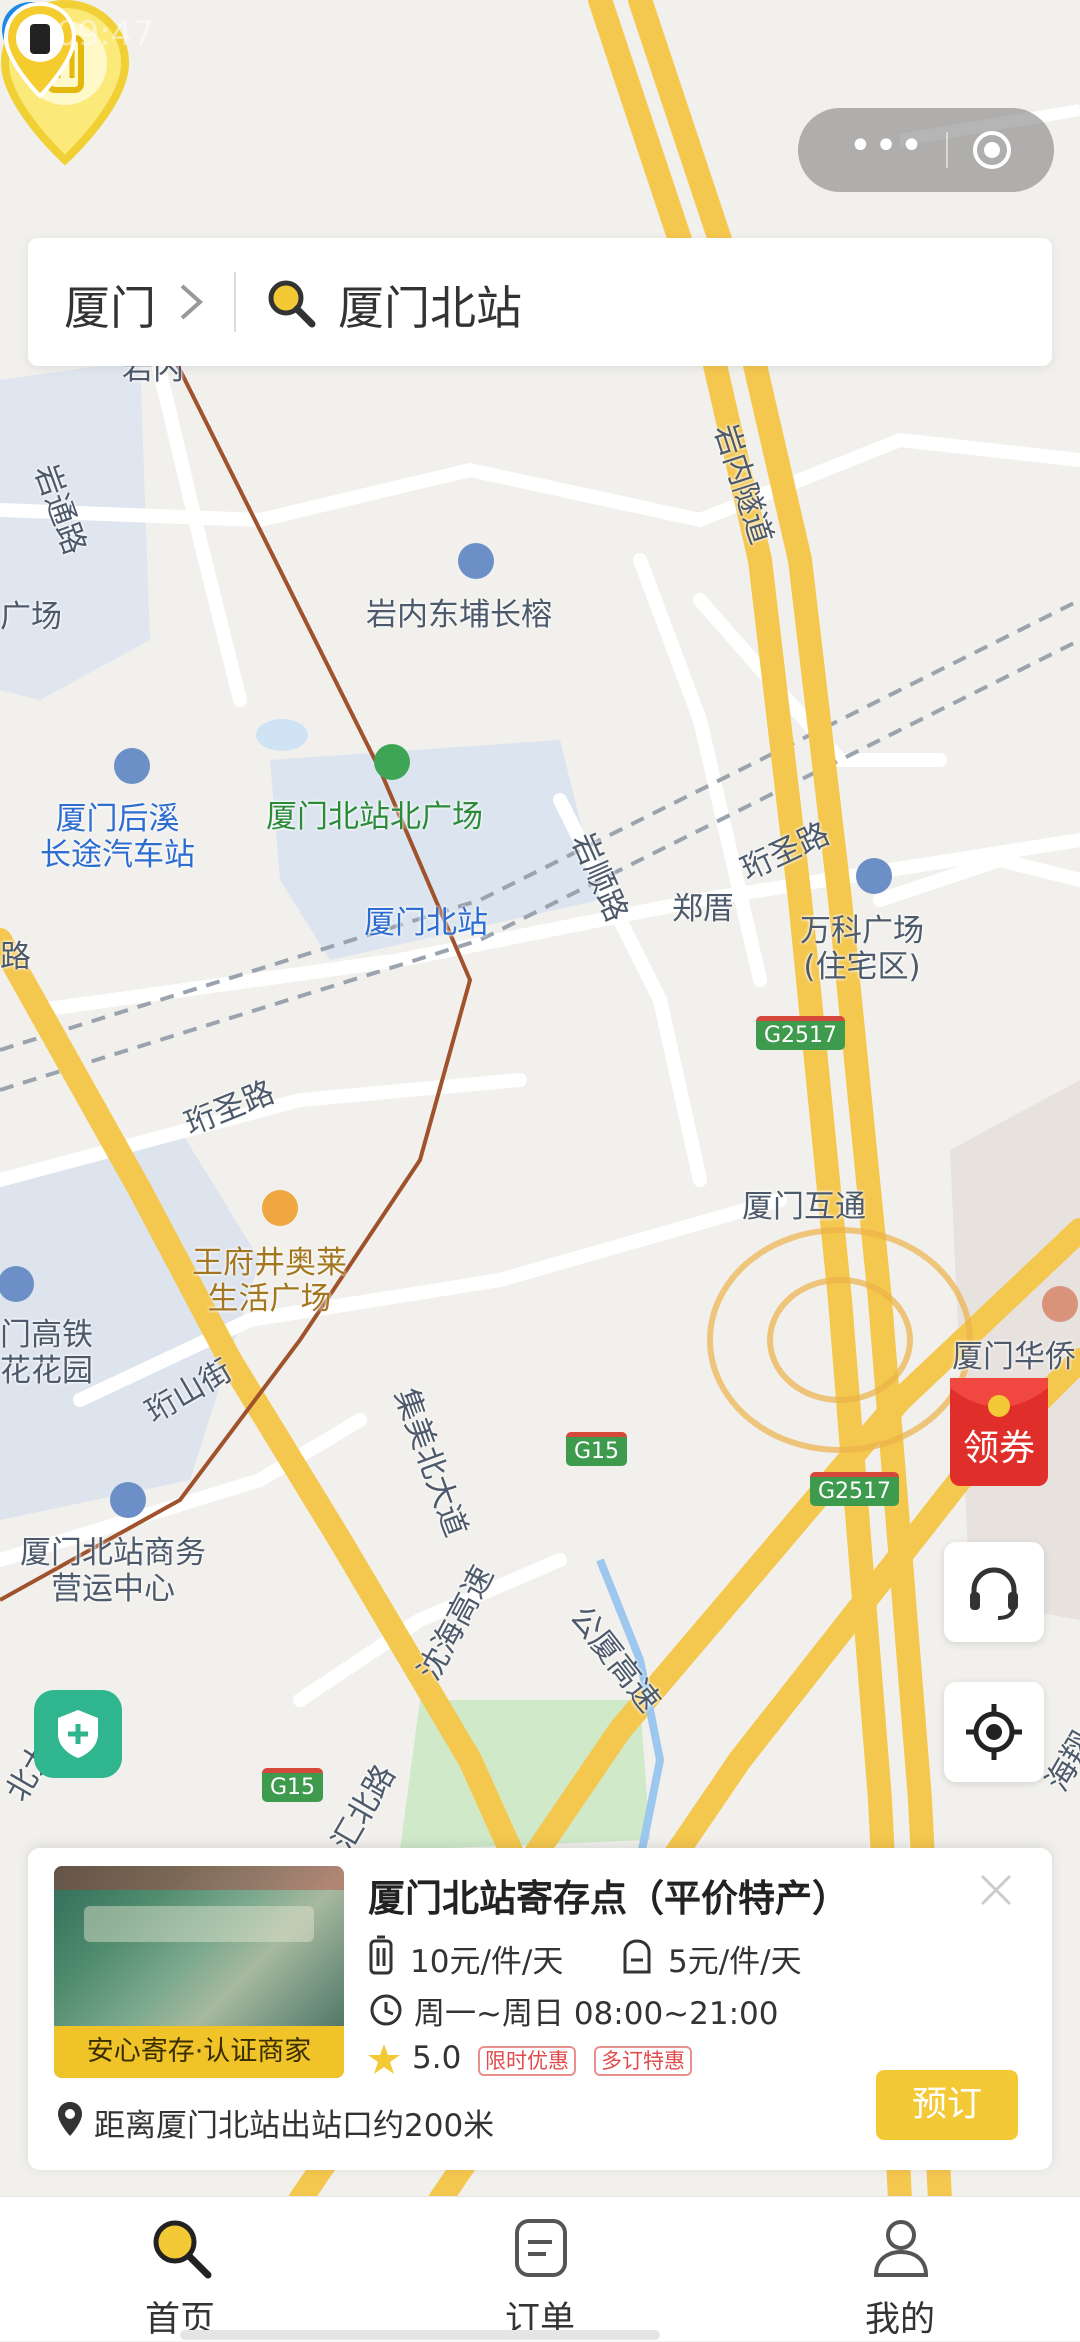  Describe the element at coordinates (862, 949) in the screenshot. I see `map-label: 万科广场 (住宅区)` at that location.